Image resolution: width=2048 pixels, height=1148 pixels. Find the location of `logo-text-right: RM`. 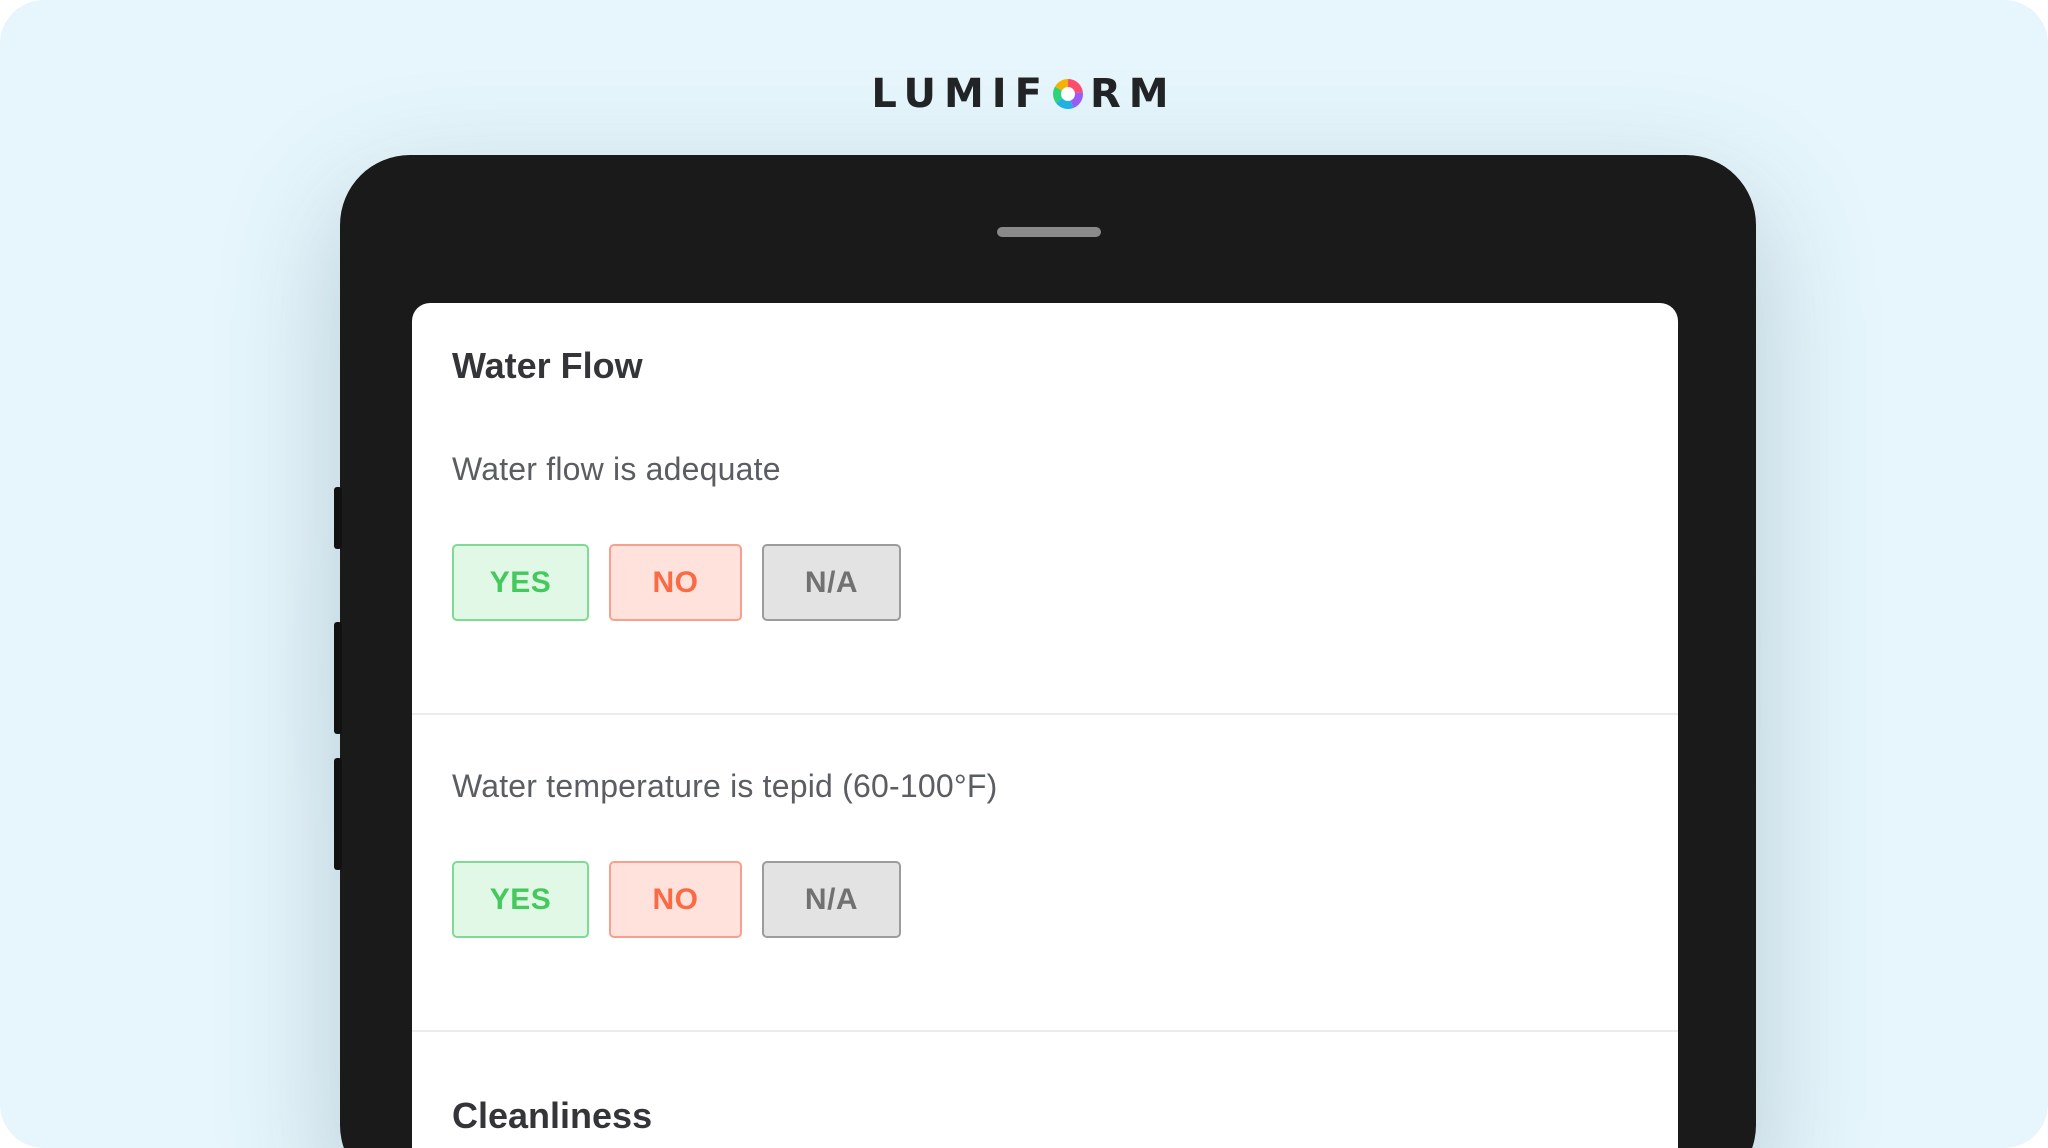

logo-text-right: RM is located at coordinates (1133, 94).